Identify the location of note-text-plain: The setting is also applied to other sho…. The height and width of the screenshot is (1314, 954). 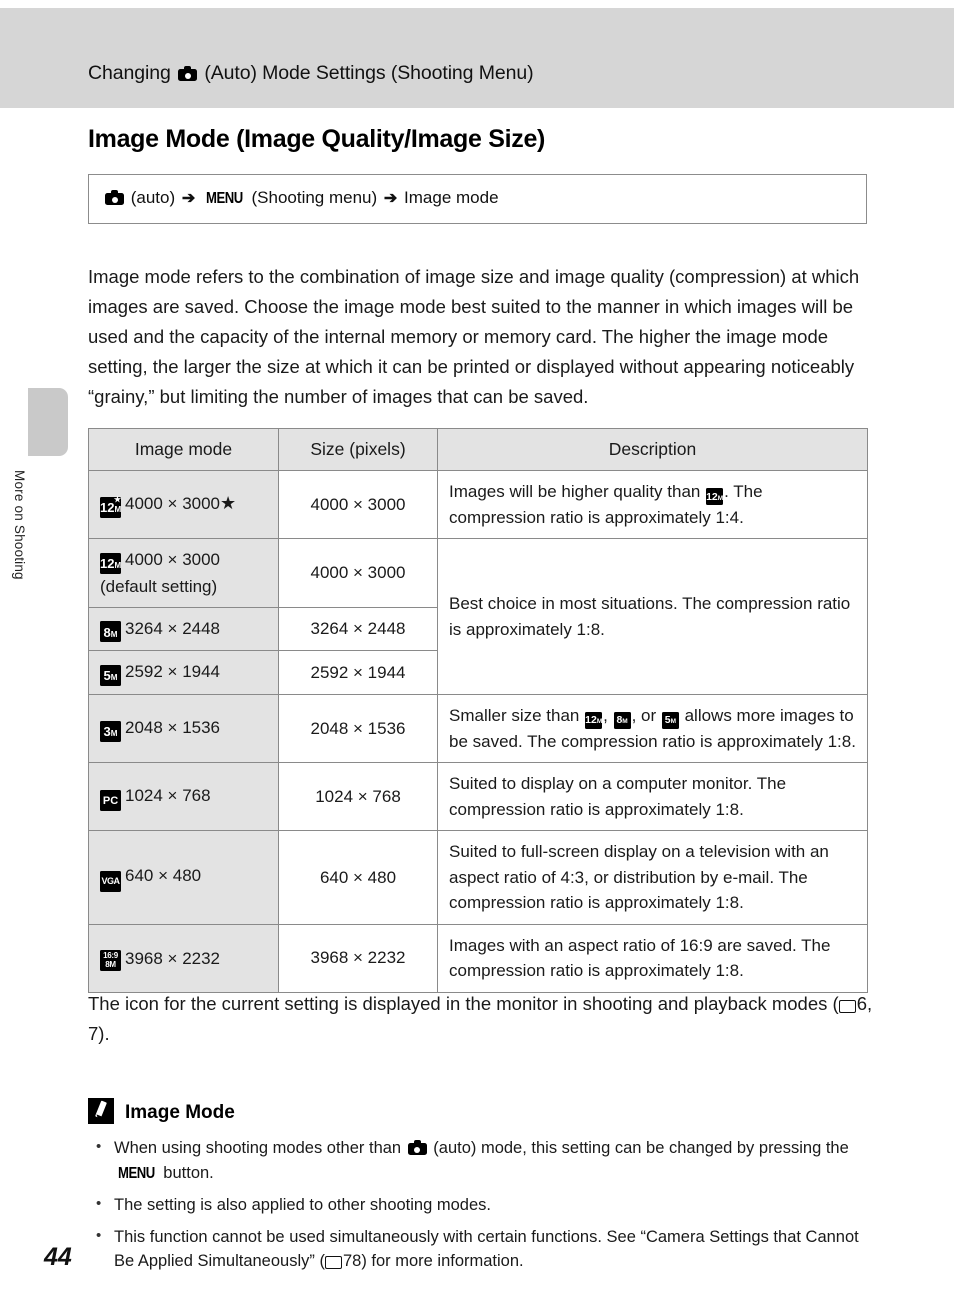
(302, 1205).